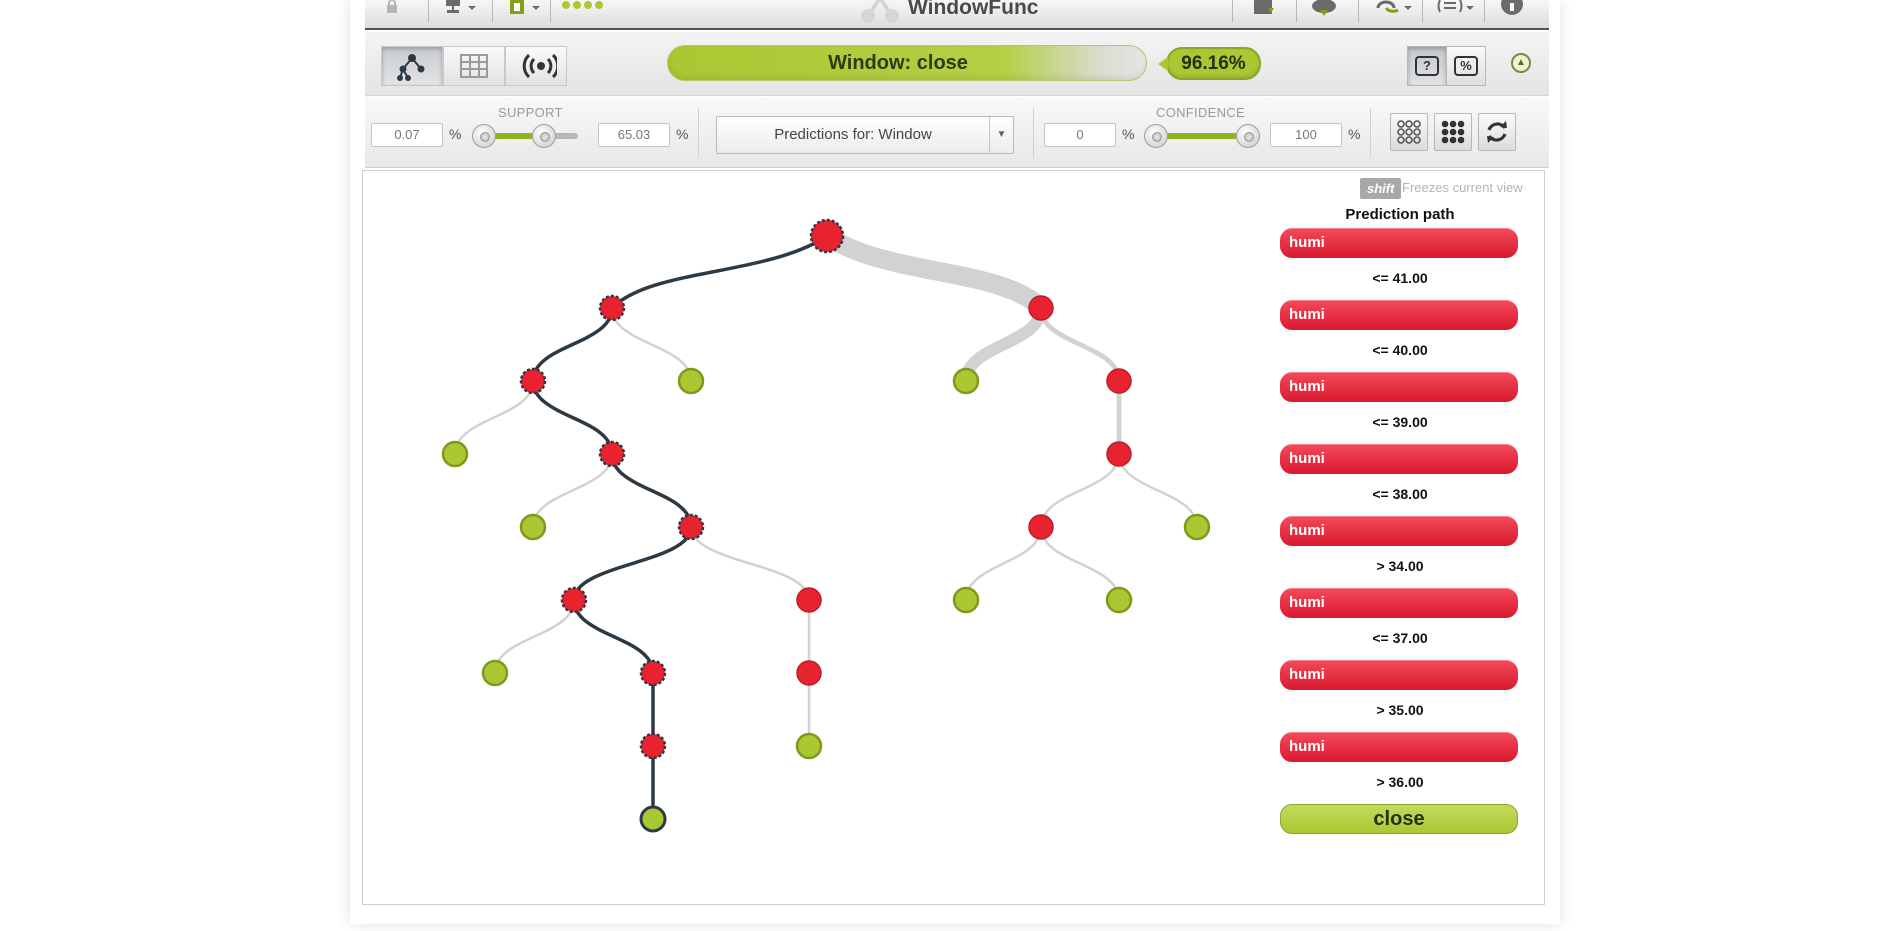 This screenshot has height=931, width=1895. Describe the element at coordinates (1521, 63) in the screenshot. I see `collapse-icon: ▲` at that location.